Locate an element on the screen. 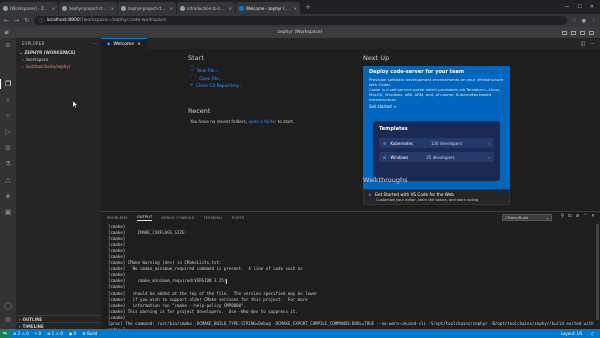 The width and height of the screenshot is (600, 338). extensions-icon: ⊞ is located at coordinates (8, 148).